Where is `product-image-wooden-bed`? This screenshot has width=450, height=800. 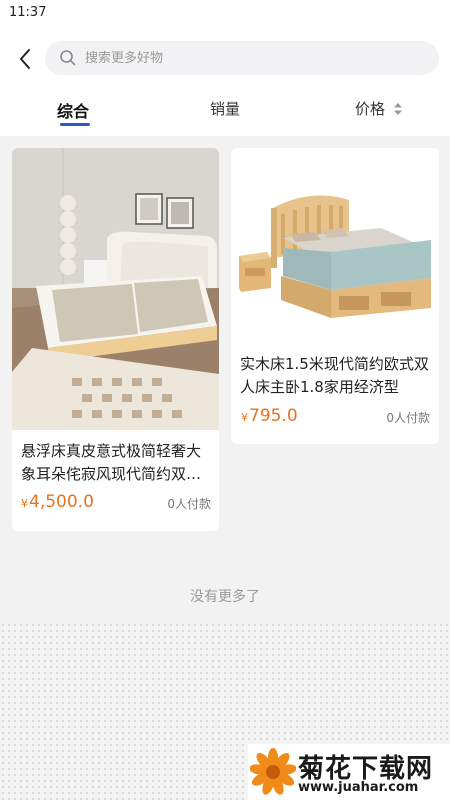 product-image-wooden-bed is located at coordinates (335, 246).